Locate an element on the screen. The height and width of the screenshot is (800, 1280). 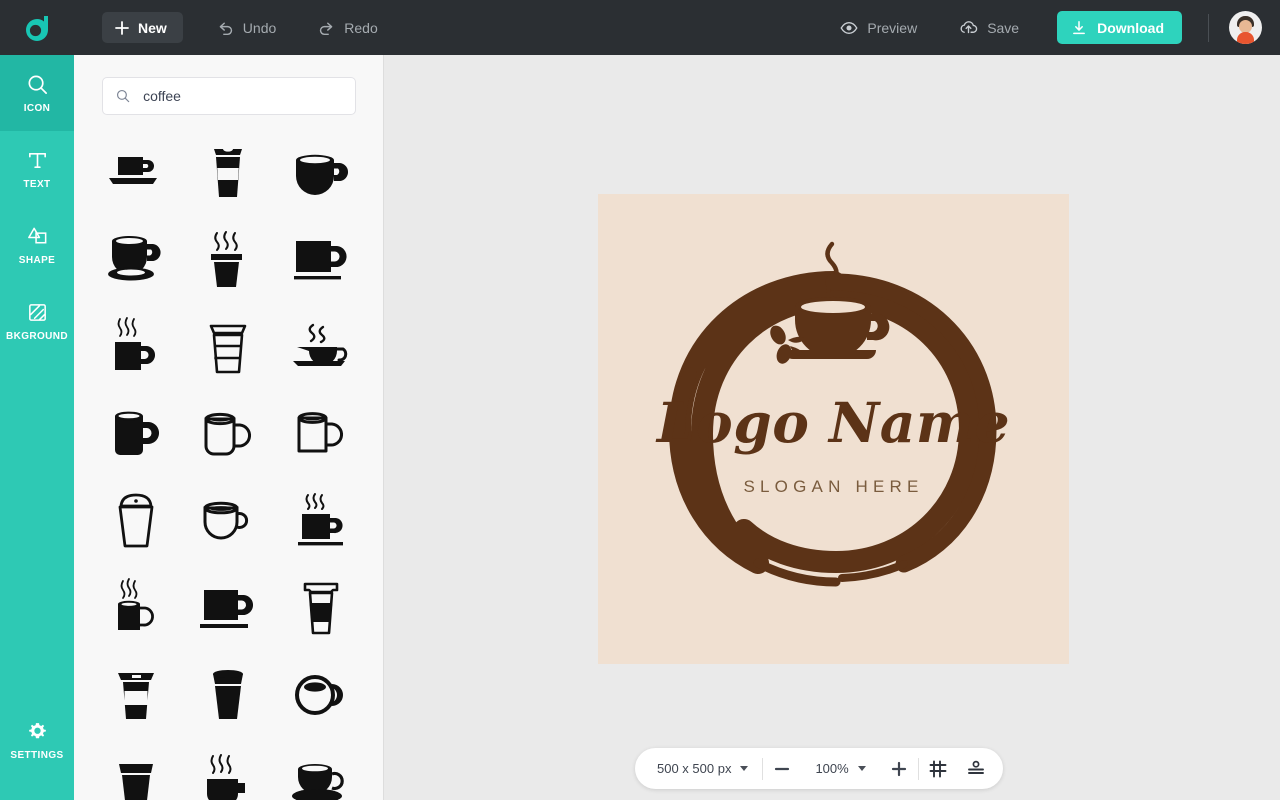
zoom-level-dropdown: 100% is located at coordinates (840, 768).